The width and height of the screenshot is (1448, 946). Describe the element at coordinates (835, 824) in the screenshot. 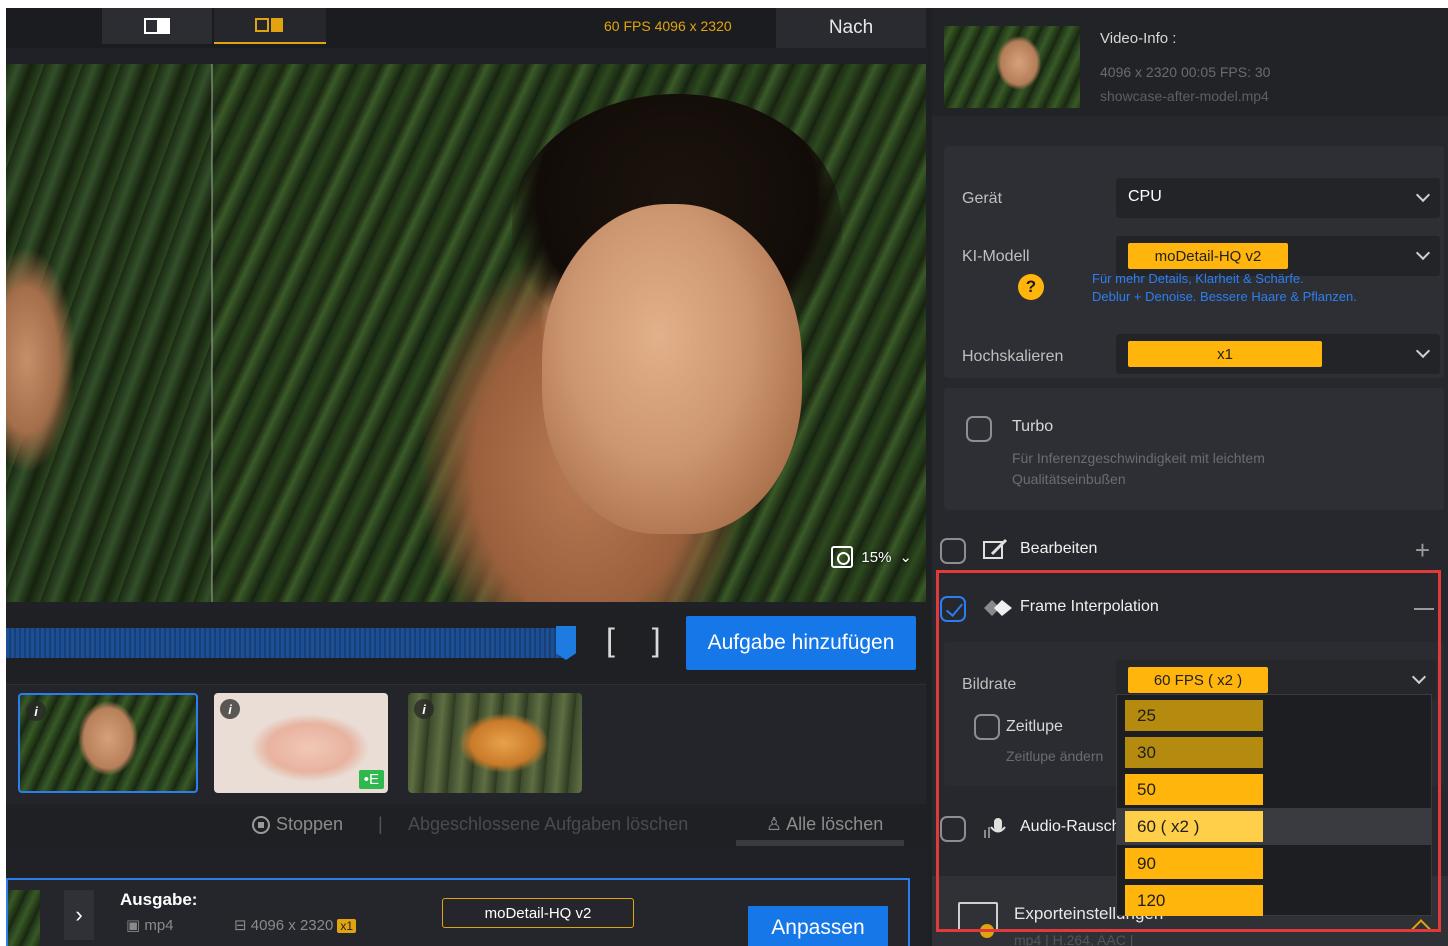

I see `delete-all-label: Alle löschen` at that location.